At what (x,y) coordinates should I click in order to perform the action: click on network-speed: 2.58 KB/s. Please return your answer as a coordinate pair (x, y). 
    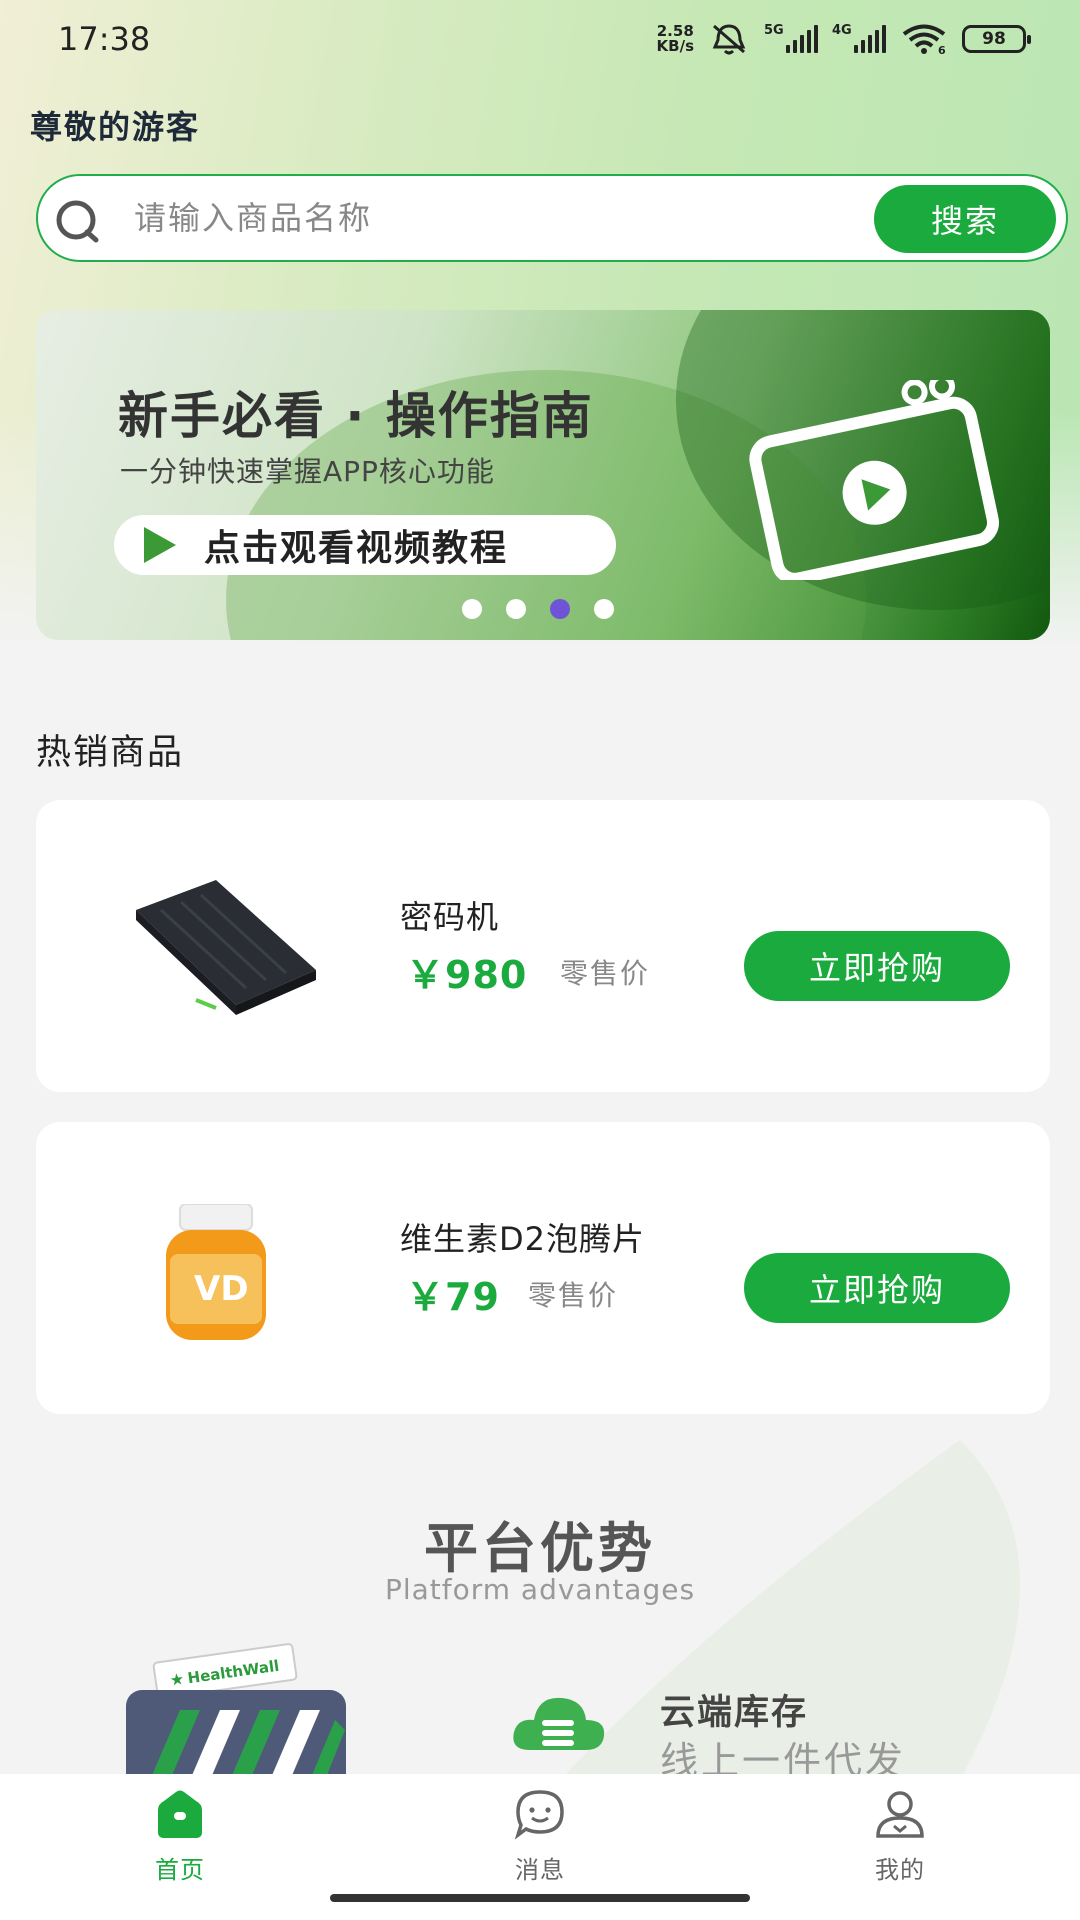
    Looking at the image, I should click on (675, 39).